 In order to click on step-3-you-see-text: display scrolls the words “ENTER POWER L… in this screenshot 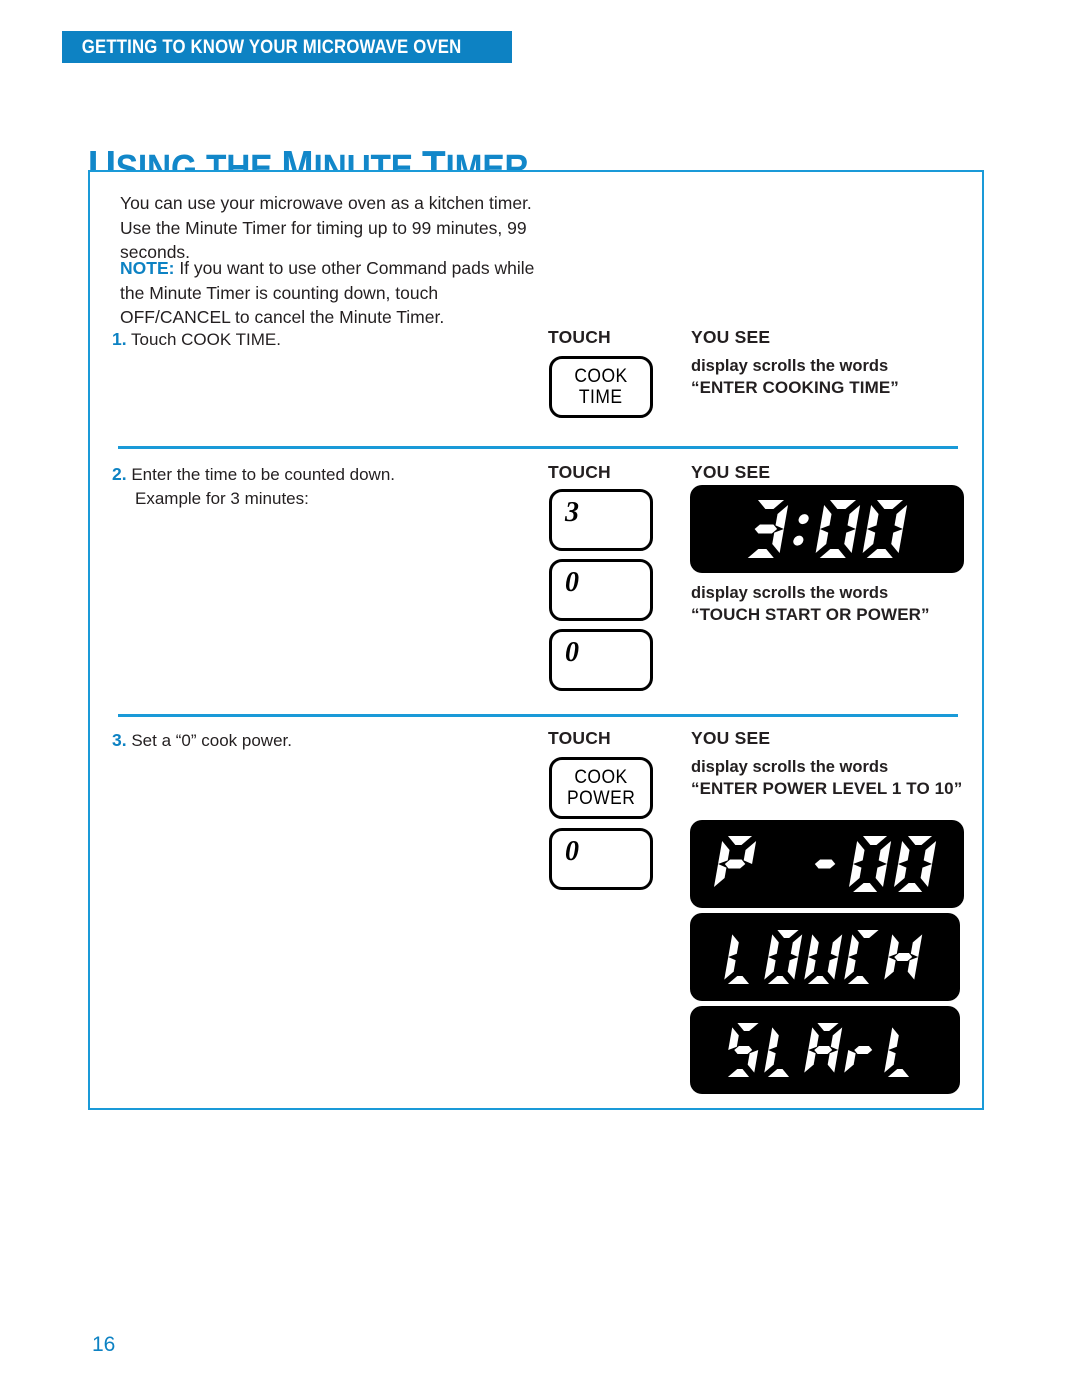, I will do `click(826, 778)`.